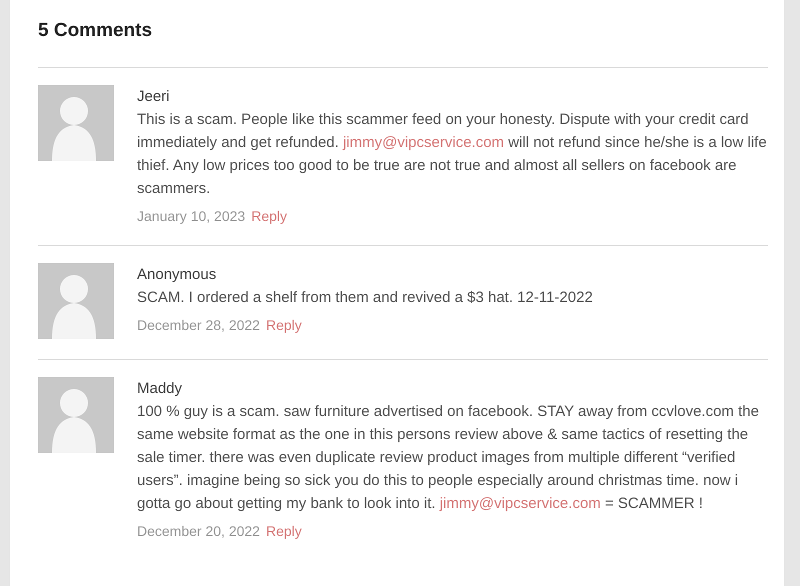 The image size is (800, 586). I want to click on comment-date: December 28, 2022, so click(198, 325).